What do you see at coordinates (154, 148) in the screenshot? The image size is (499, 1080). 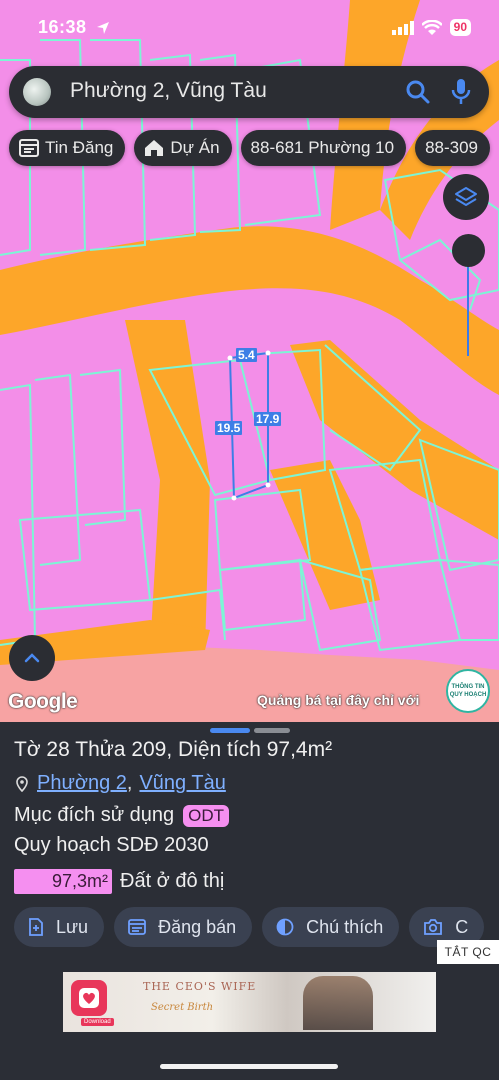 I see `house-icon` at bounding box center [154, 148].